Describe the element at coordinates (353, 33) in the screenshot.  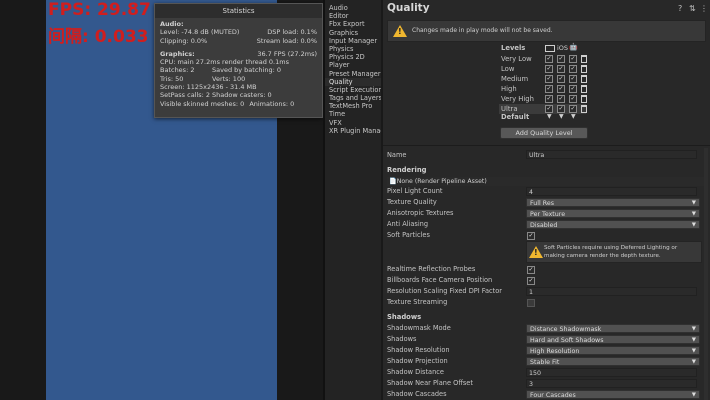
I see `category-item: Graphics` at that location.